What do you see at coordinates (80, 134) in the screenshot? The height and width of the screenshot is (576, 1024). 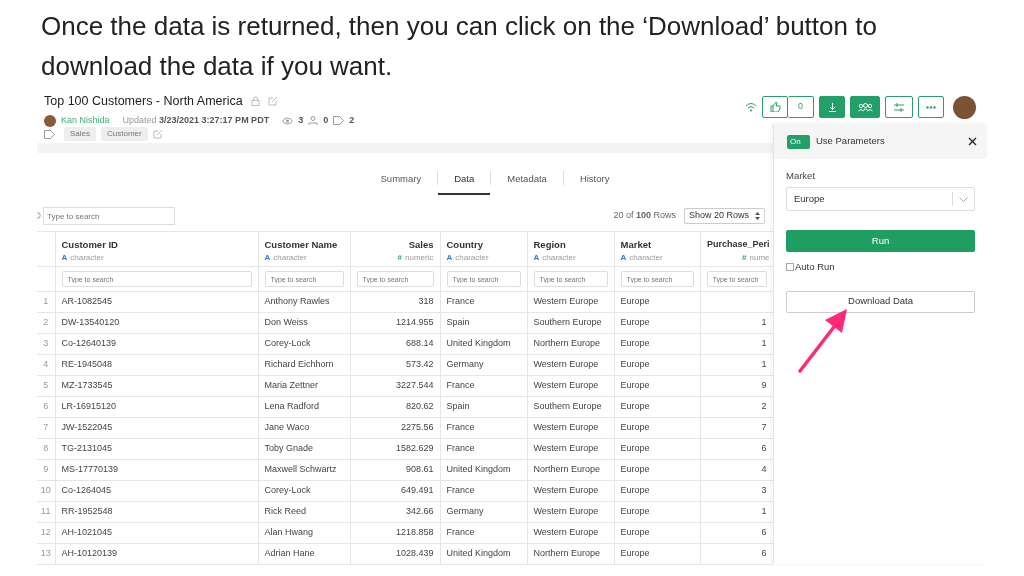 I see `tag-chip: Sales` at bounding box center [80, 134].